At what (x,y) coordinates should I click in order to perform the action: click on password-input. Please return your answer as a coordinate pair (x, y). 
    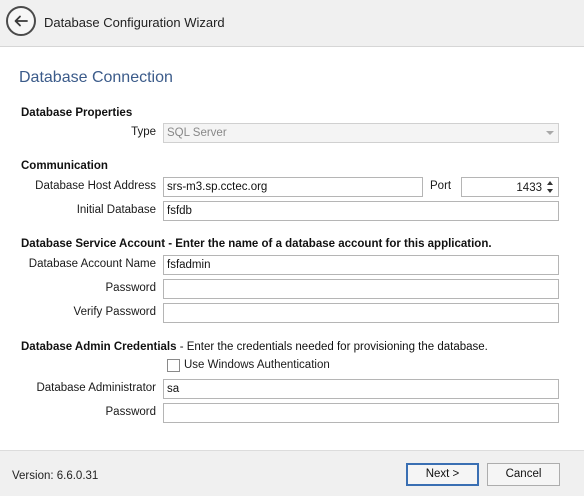
    Looking at the image, I should click on (361, 289).